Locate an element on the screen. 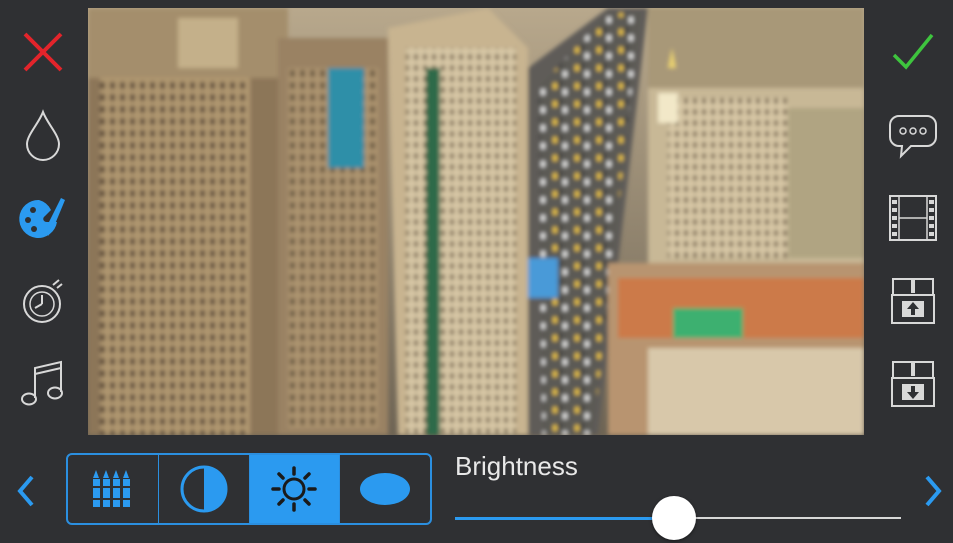 The image size is (953, 543). import-button is located at coordinates (913, 384).